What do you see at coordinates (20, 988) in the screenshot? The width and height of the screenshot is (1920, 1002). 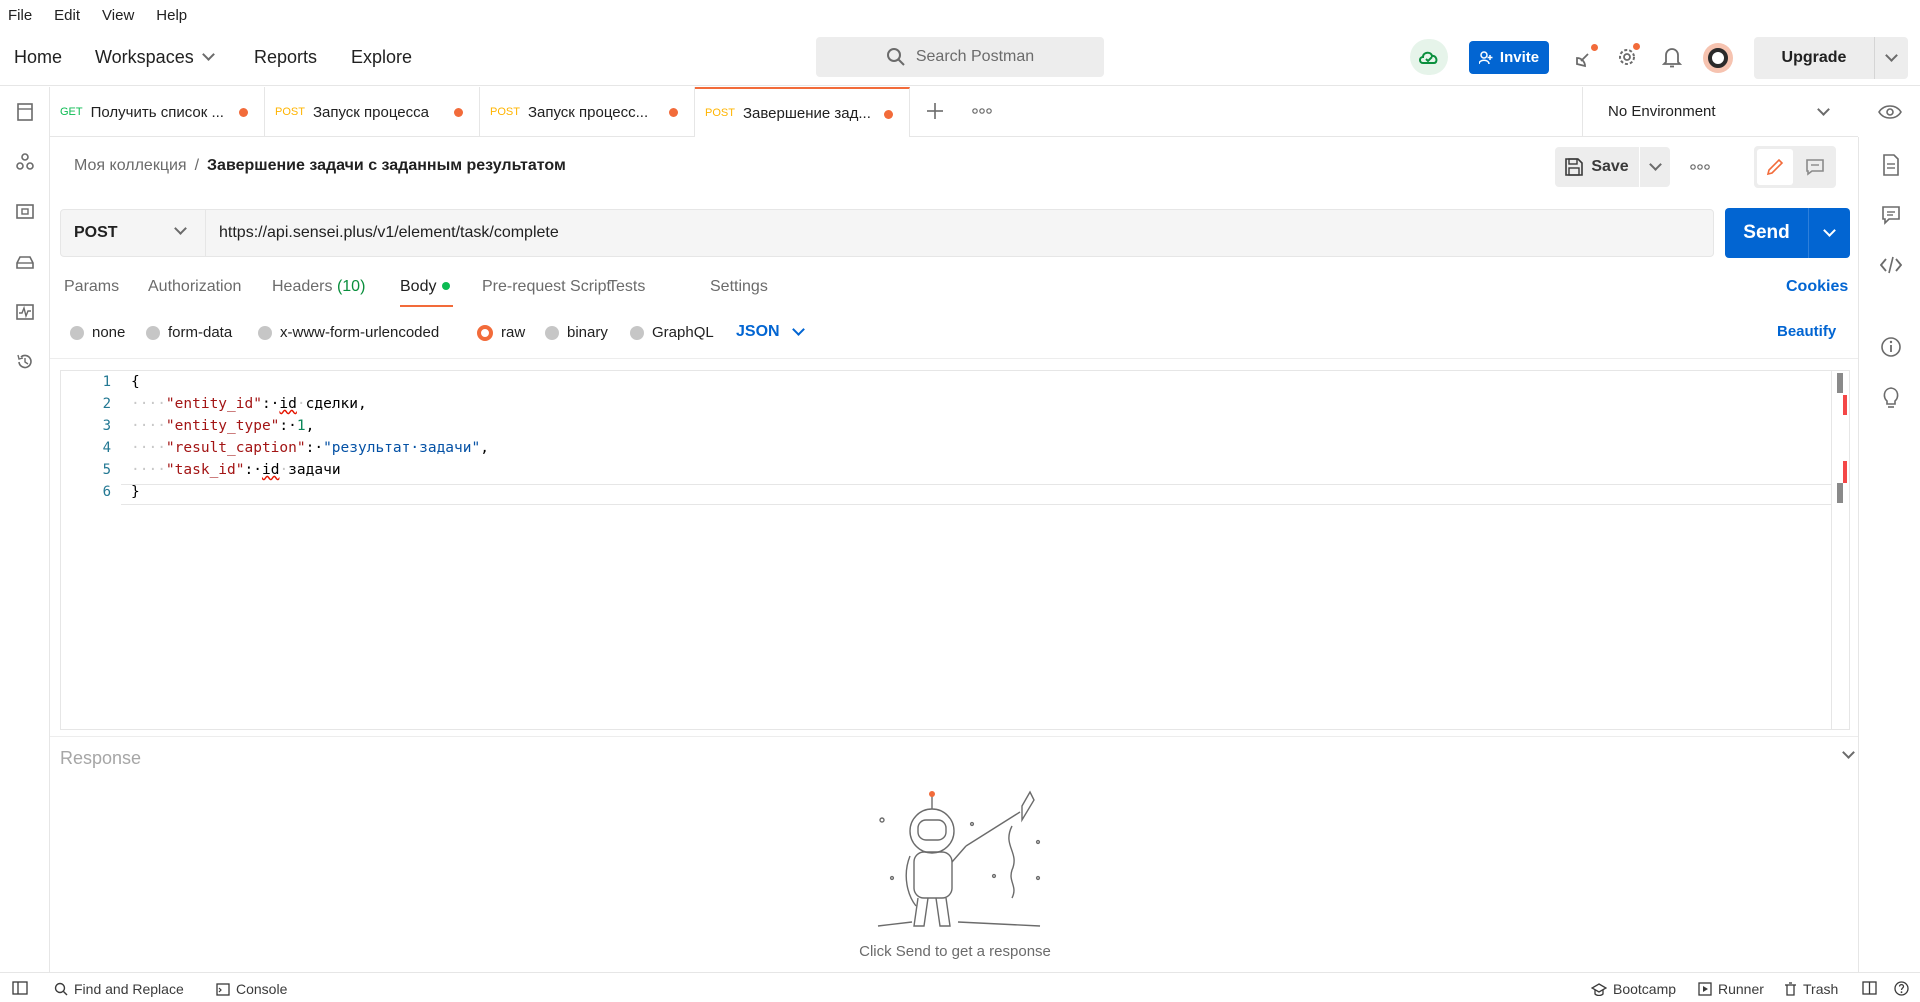 I see `toggle-sidebar-icon` at bounding box center [20, 988].